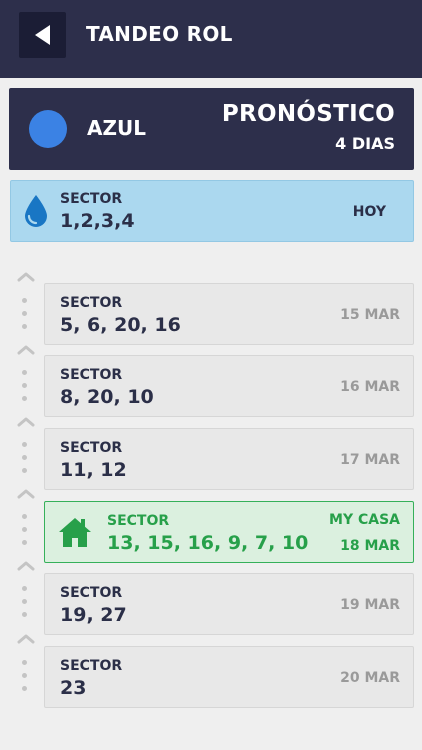  Describe the element at coordinates (97, 221) in the screenshot. I see `today-sector-numbers: 1,2,3,4` at that location.